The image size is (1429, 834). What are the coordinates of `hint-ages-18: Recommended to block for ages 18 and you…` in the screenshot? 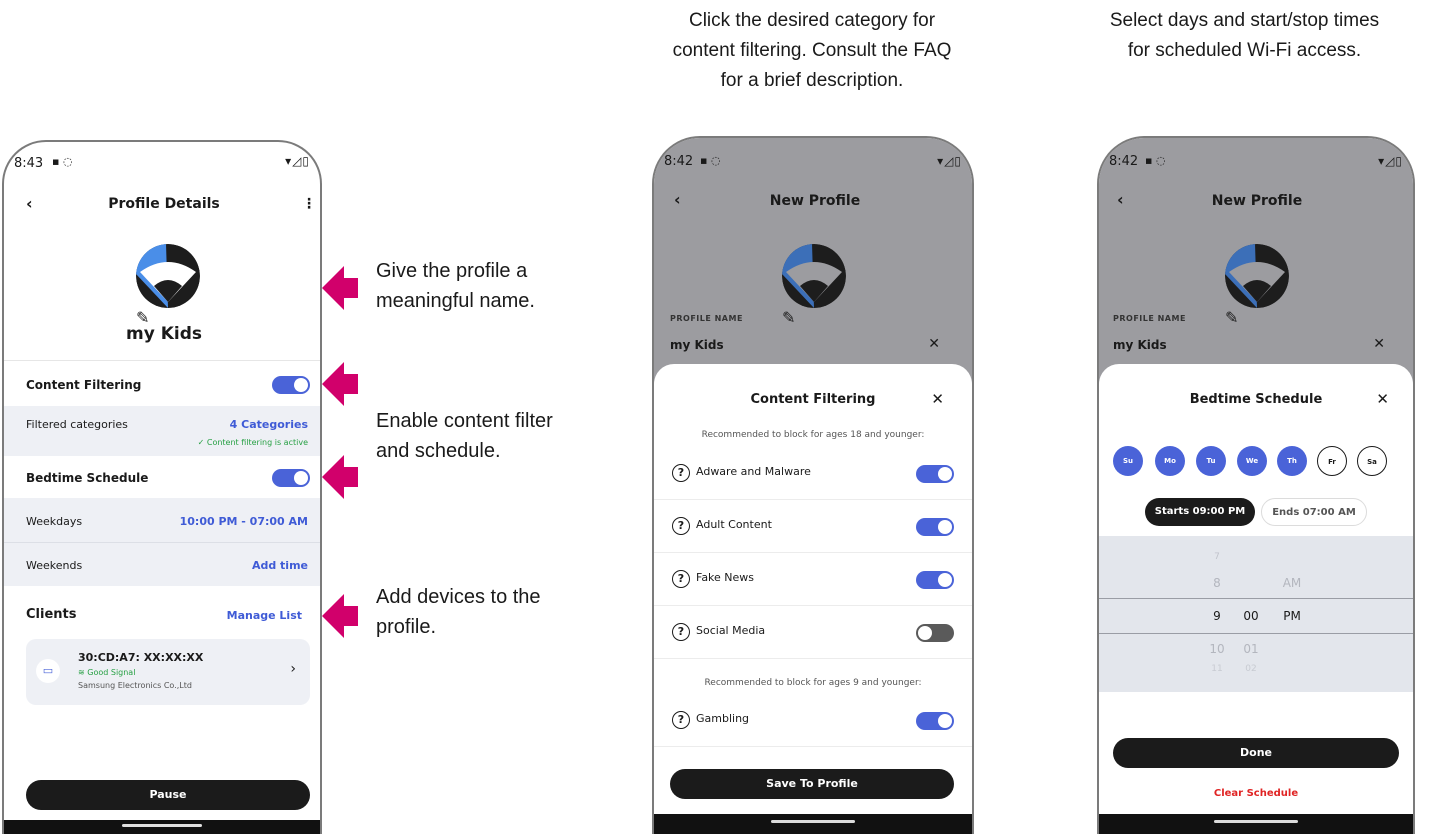 It's located at (813, 435).